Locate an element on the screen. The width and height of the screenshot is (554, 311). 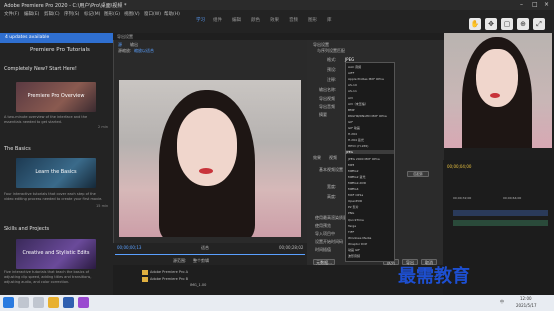
format-option: MXF OP1a is located at coordinates (355, 195).